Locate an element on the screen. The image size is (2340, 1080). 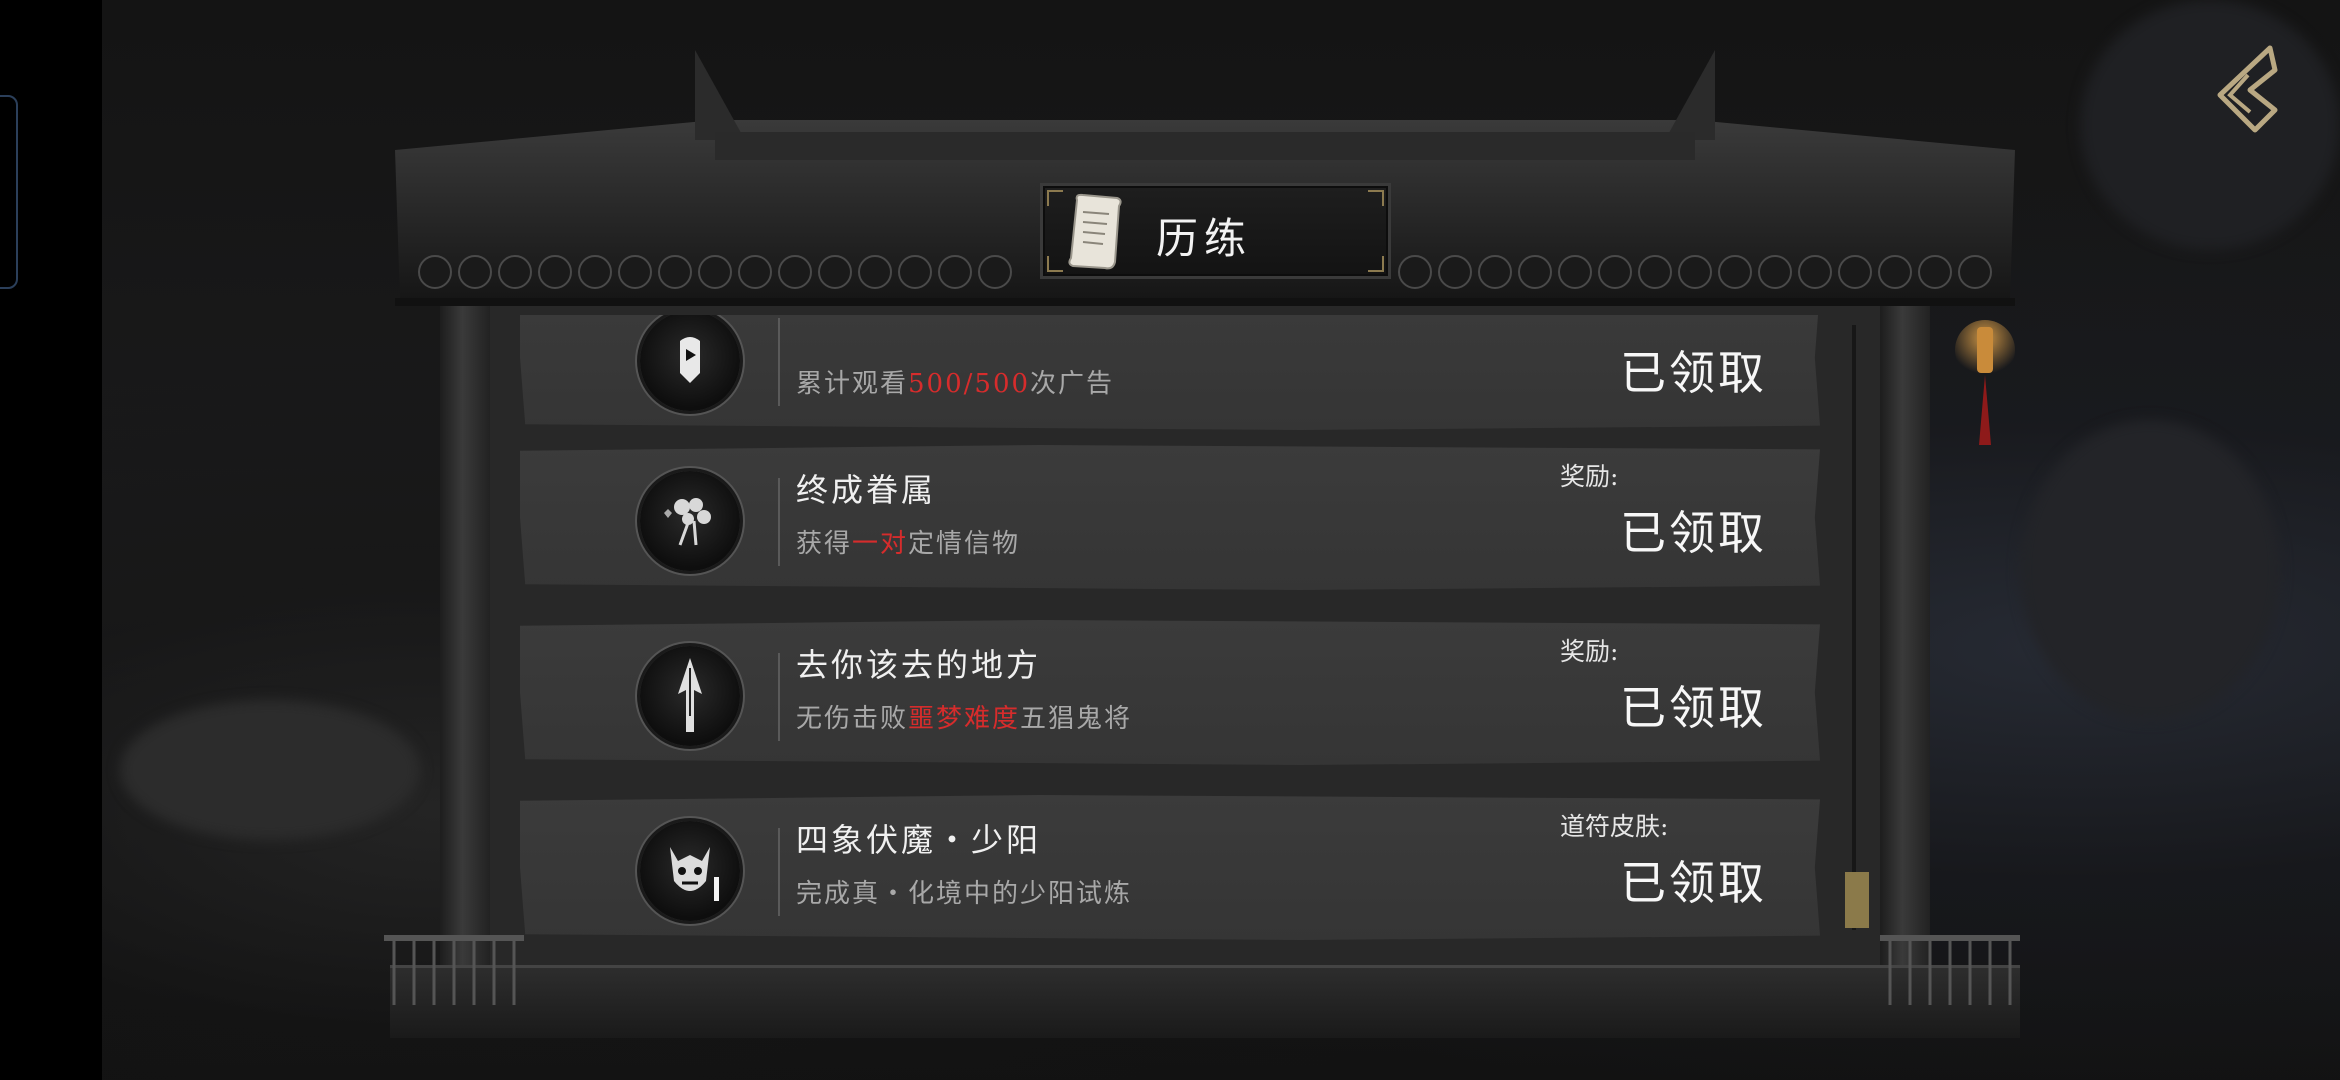
task-title: 四象伏魔・少阳 is located at coordinates (919, 840).